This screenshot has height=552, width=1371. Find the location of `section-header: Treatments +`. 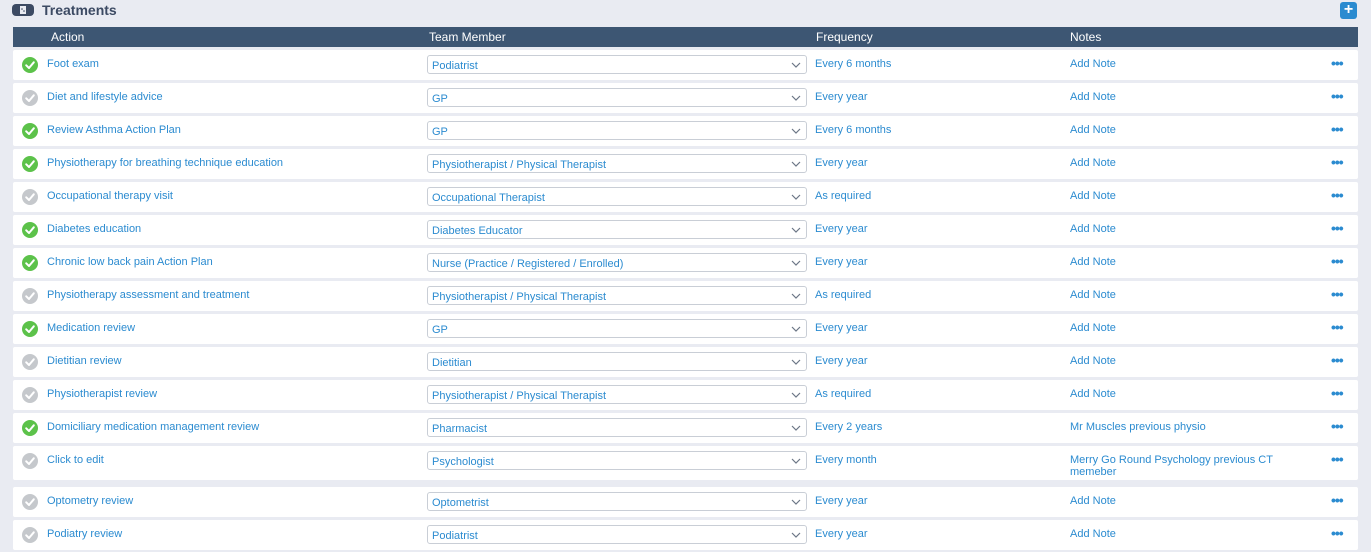

section-header: Treatments + is located at coordinates (685, 12).